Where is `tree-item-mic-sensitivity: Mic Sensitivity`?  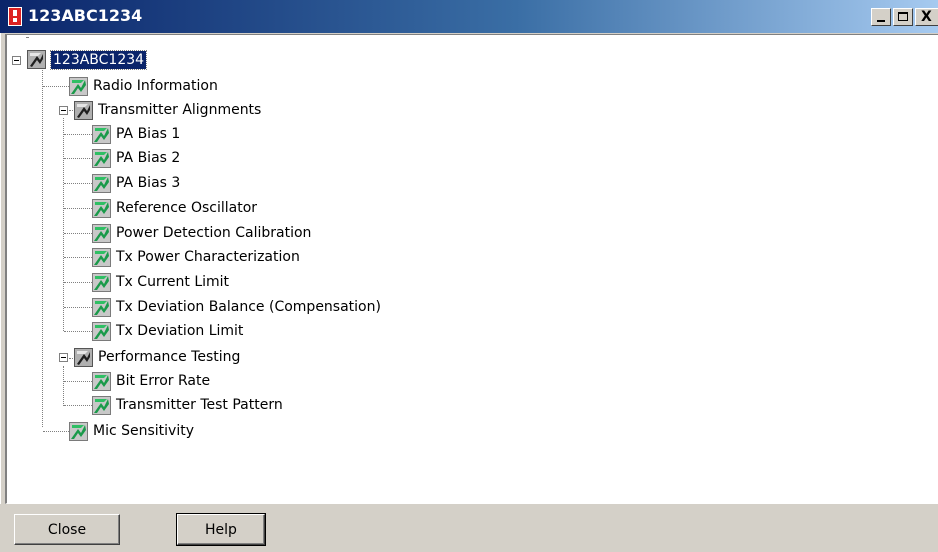
tree-item-mic-sensitivity: Mic Sensitivity is located at coordinates (157, 431).